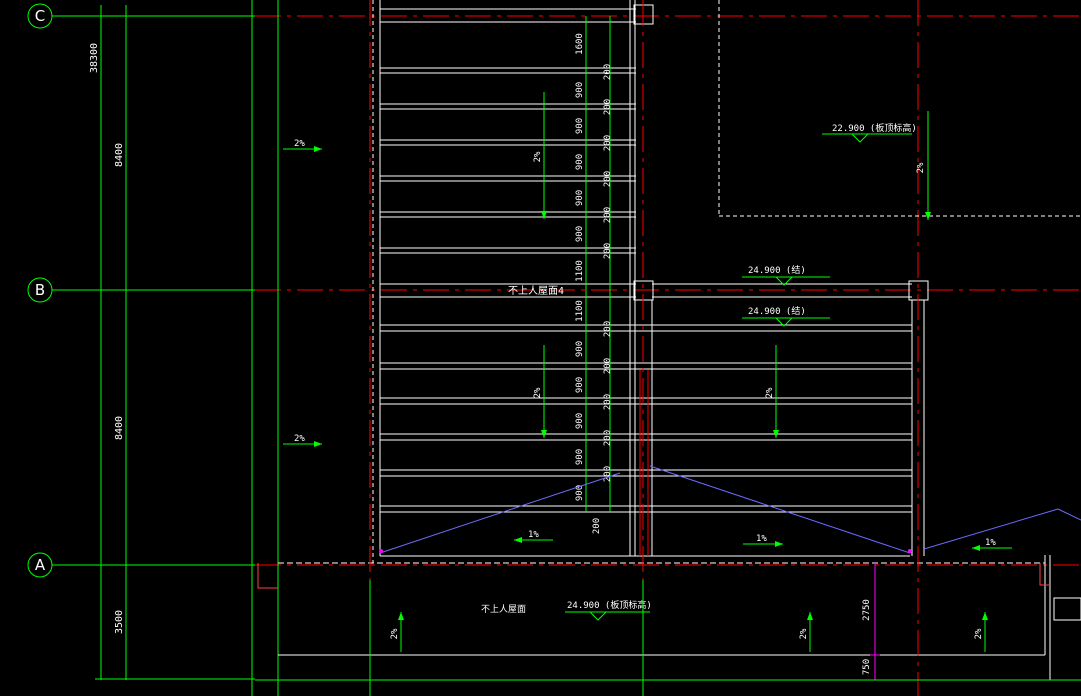 The image size is (1081, 696). What do you see at coordinates (580, 457) in the screenshot?
I see `dim-d11: 900` at bounding box center [580, 457].